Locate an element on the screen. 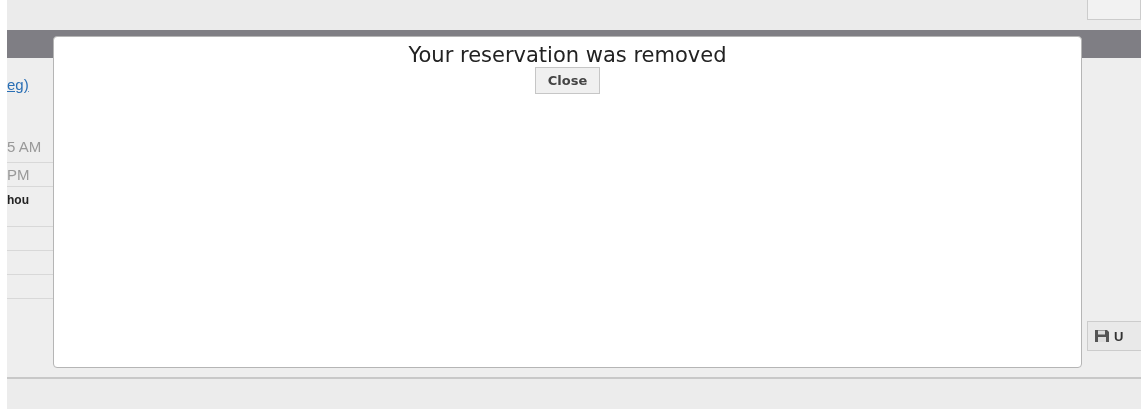  dialog-message: Your reservation was removed is located at coordinates (567, 55).